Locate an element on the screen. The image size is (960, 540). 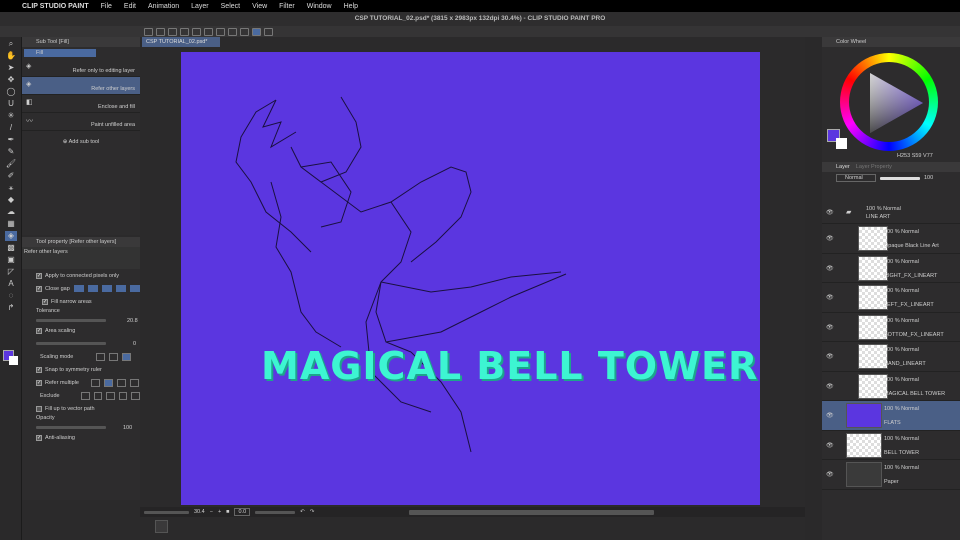
pen-tool-icon: ✒ is located at coordinates (11, 140).